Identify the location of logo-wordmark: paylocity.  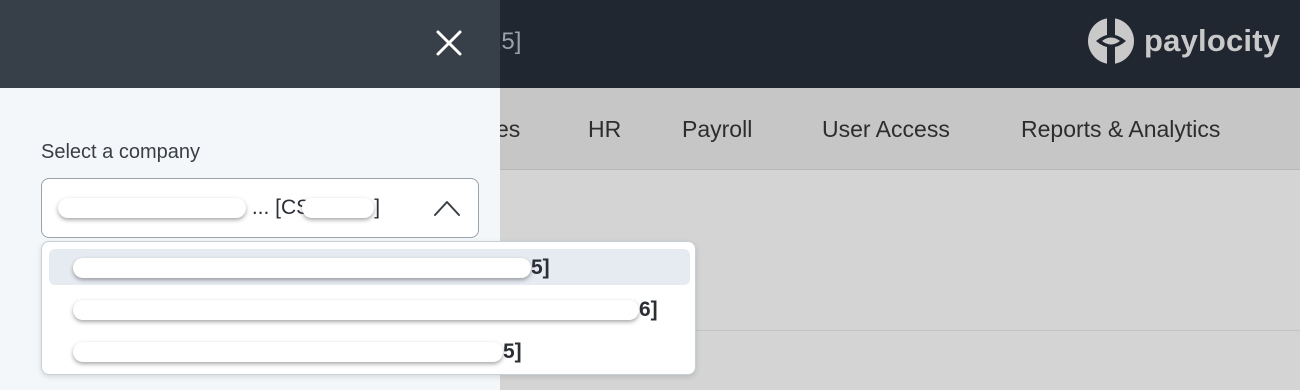
(1212, 40).